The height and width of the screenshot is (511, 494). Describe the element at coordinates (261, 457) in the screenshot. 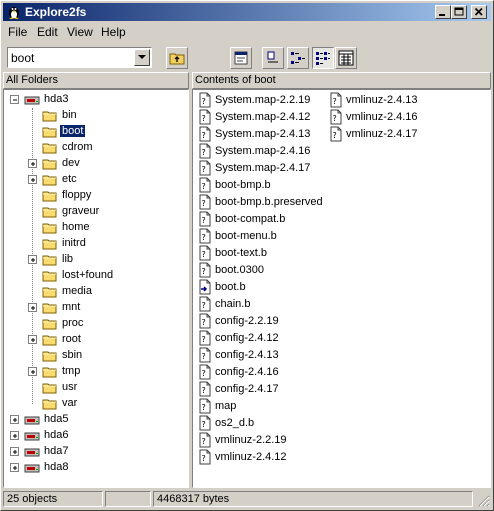

I see `file-item: ? vmlinuz-2.4.12` at that location.